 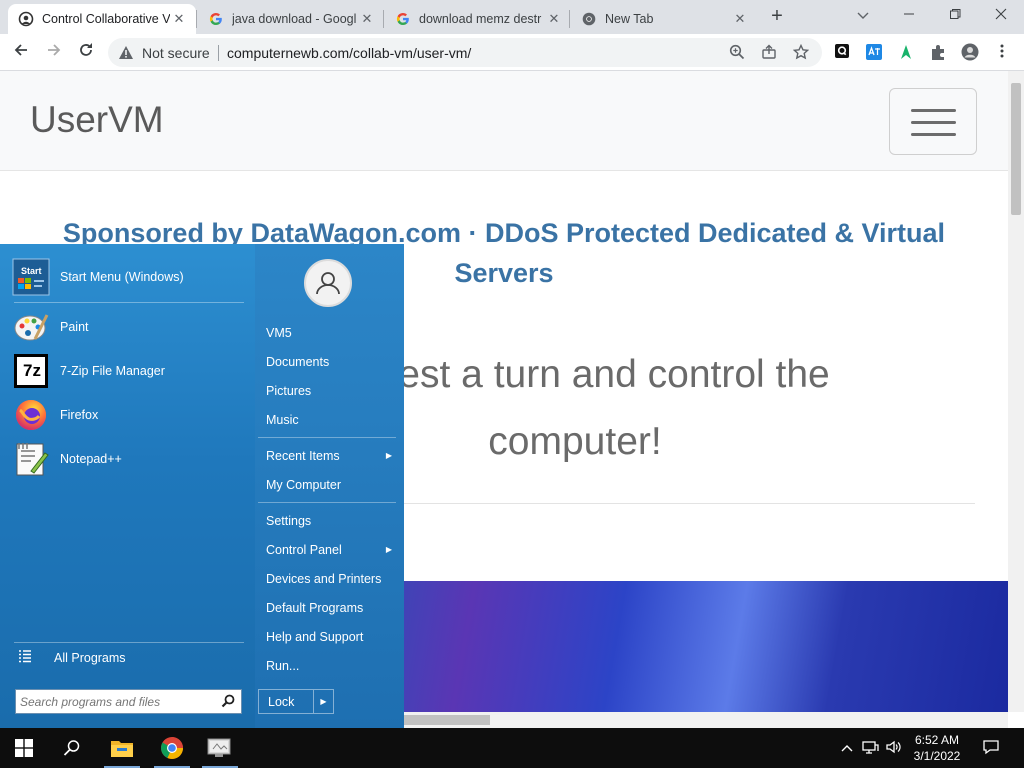 What do you see at coordinates (26, 19) in the screenshot?
I see `collabvm-favicon-icon` at bounding box center [26, 19].